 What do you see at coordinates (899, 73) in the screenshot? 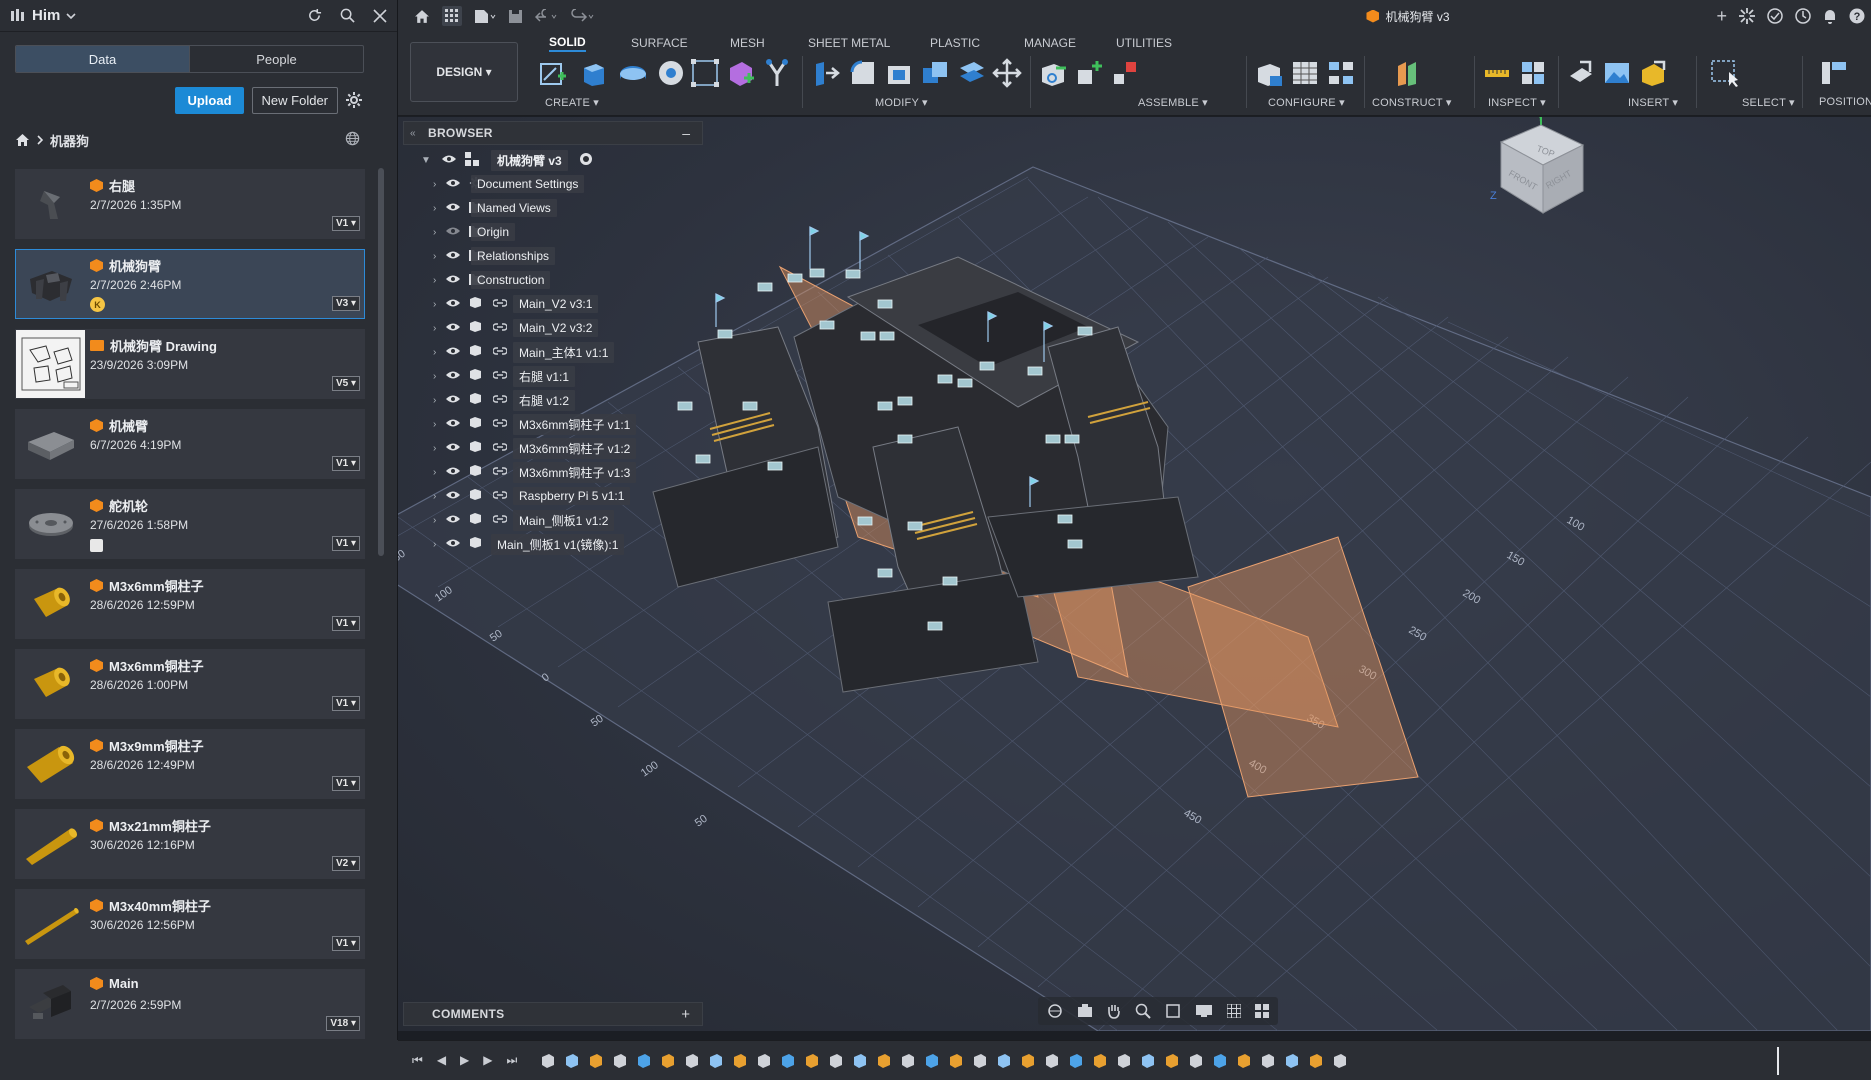
I see `shell-icon` at bounding box center [899, 73].